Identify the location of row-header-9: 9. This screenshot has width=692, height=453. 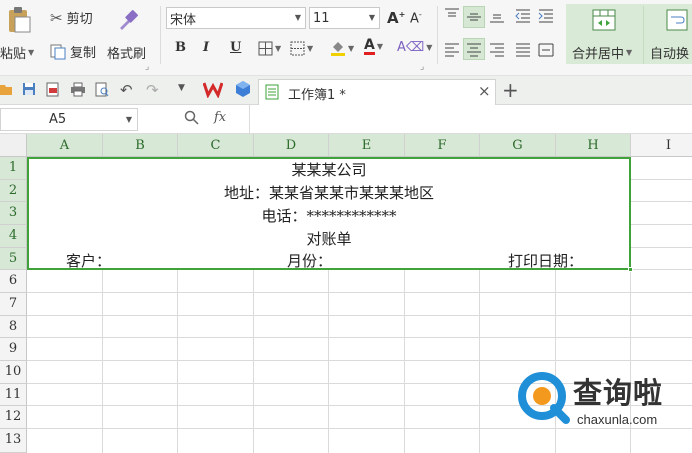
(13, 349).